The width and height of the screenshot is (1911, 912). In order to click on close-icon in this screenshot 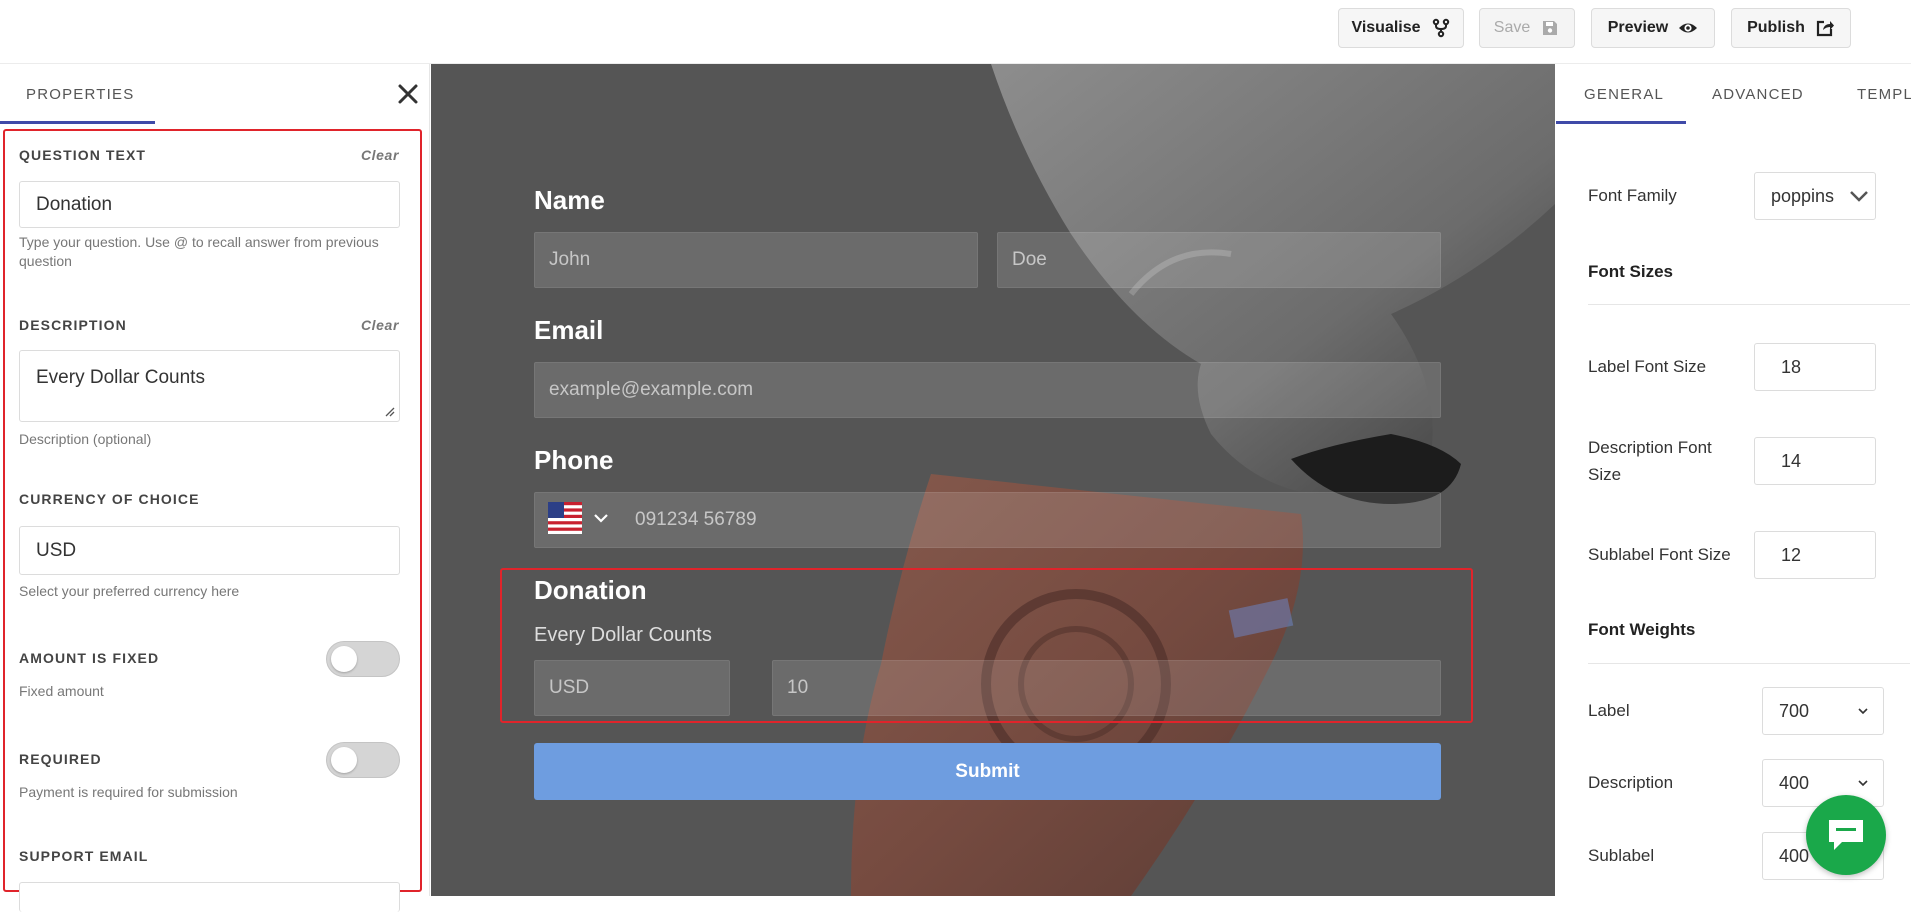, I will do `click(408, 94)`.